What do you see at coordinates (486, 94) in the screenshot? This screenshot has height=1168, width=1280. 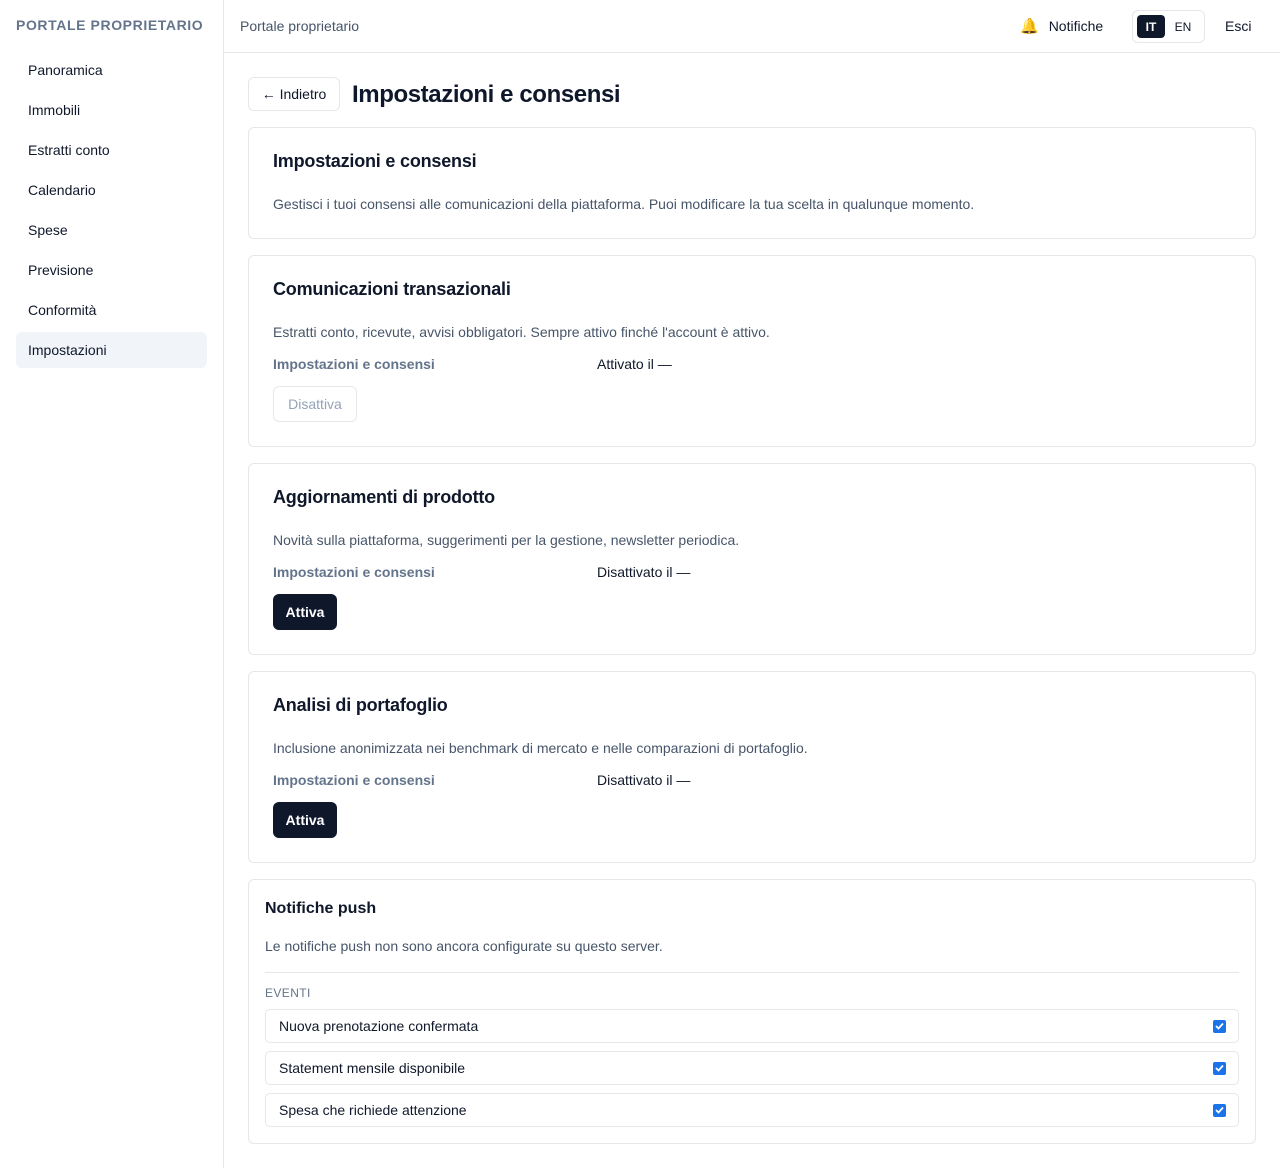 I see `page-title: Impostazioni e consensi` at bounding box center [486, 94].